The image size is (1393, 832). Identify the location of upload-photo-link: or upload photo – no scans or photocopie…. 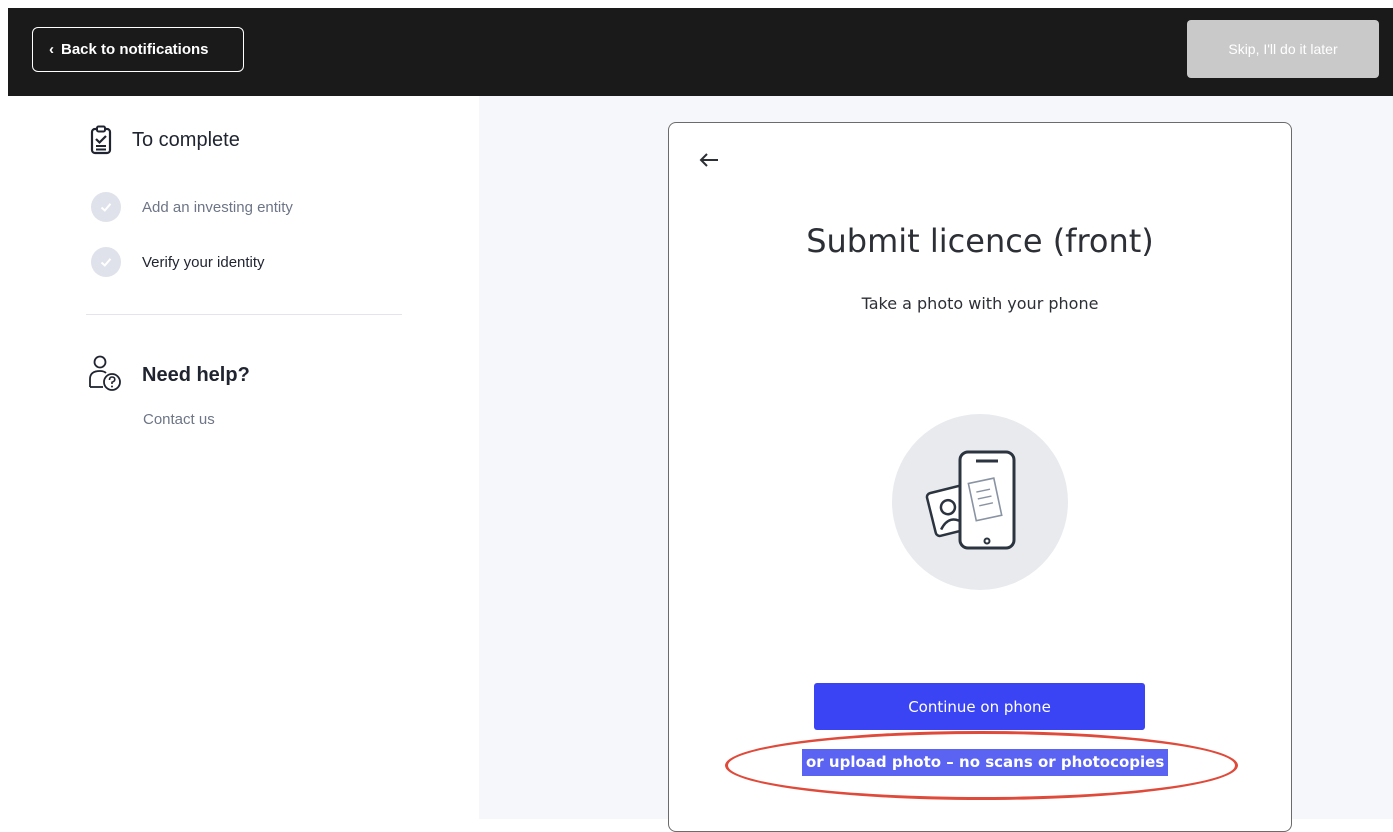
(985, 762).